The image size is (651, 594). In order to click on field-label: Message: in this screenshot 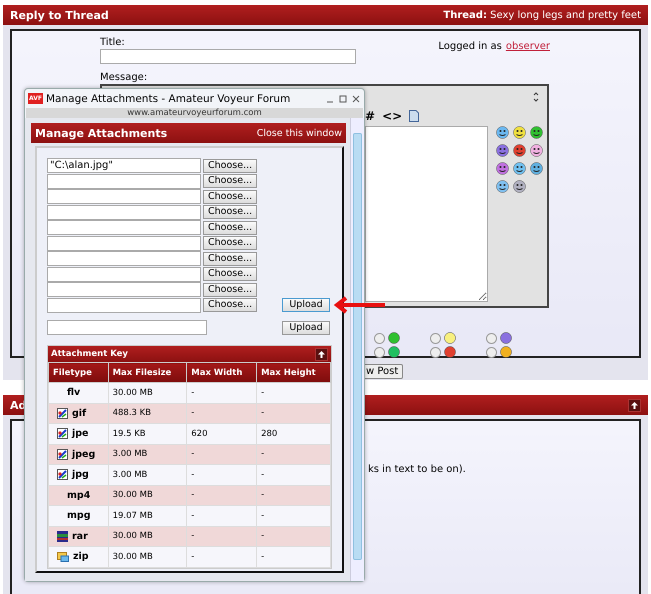, I will do `click(124, 77)`.